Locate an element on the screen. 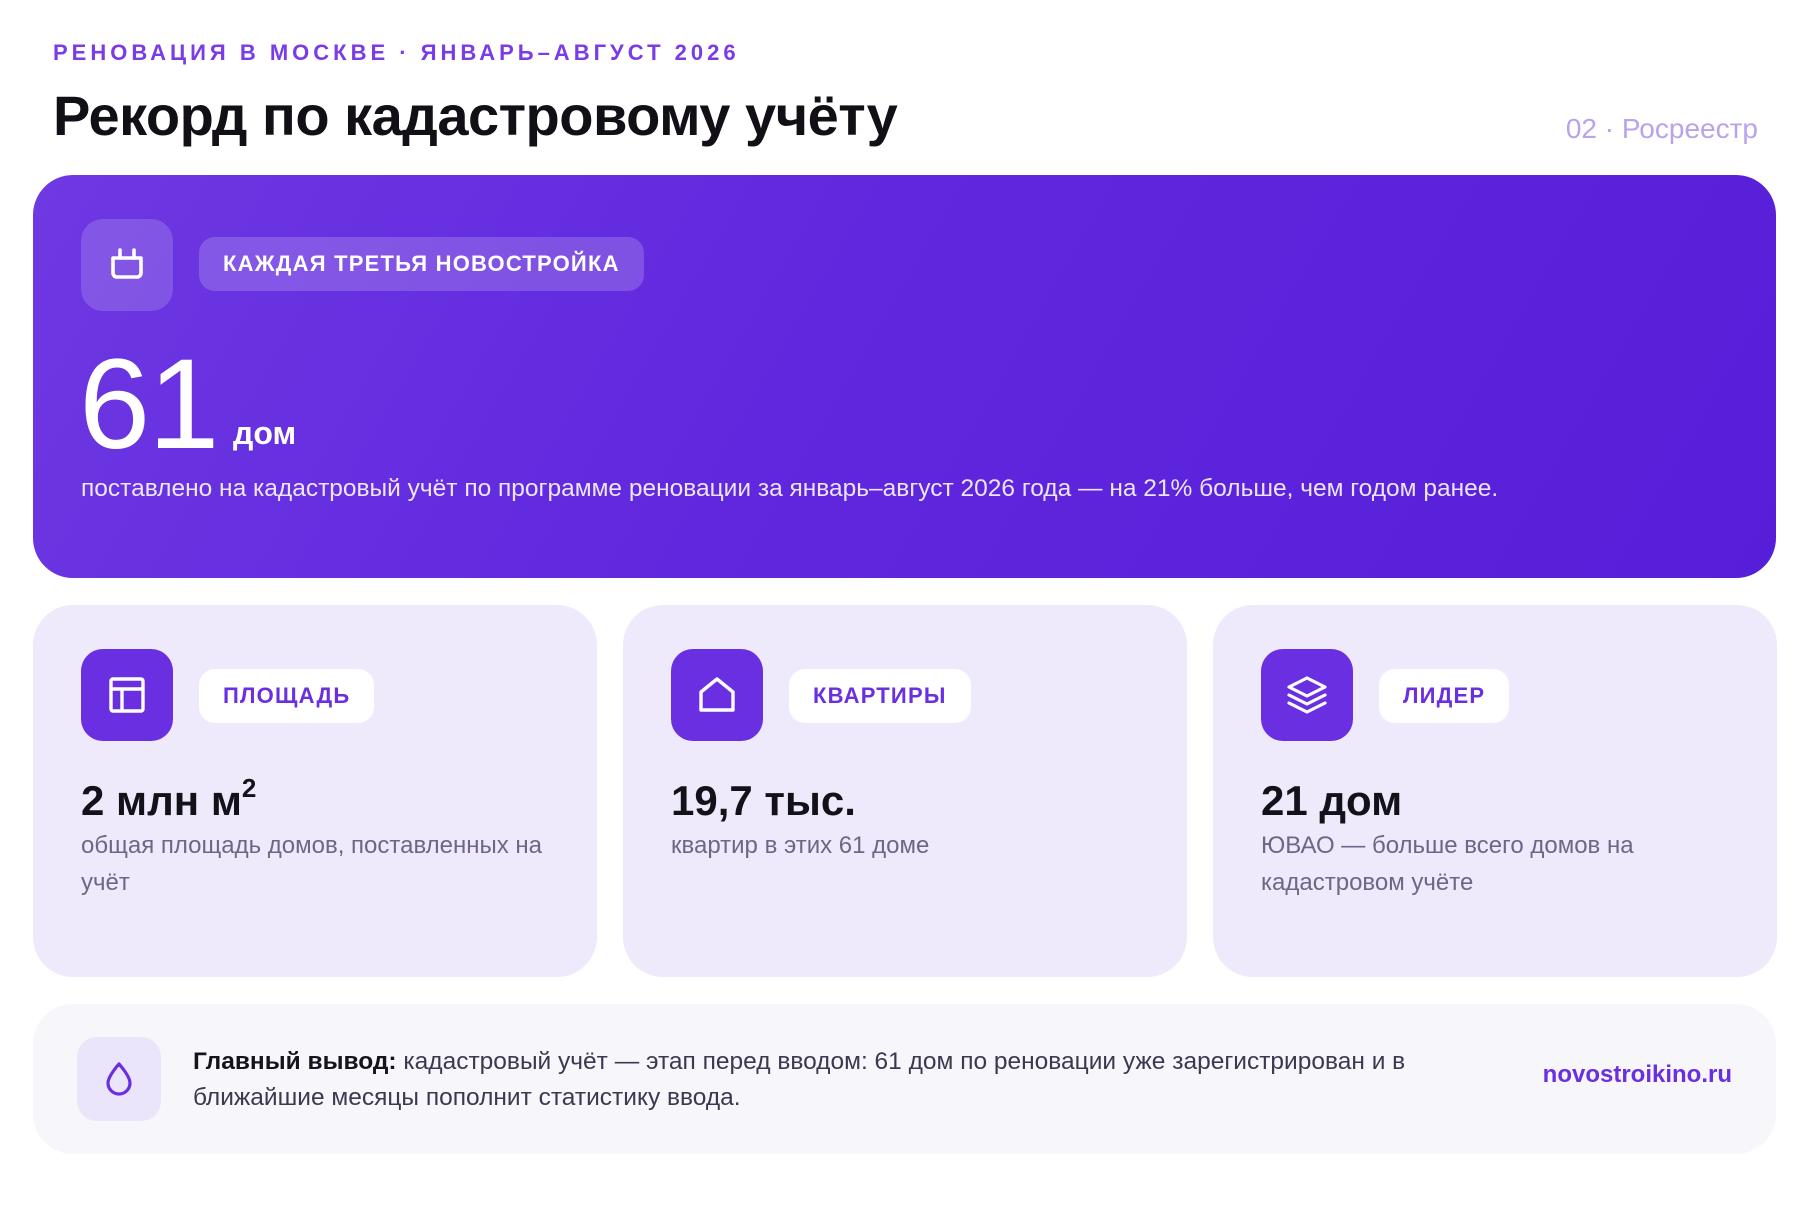 The width and height of the screenshot is (1800, 1216). hero-unit: дом is located at coordinates (265, 433).